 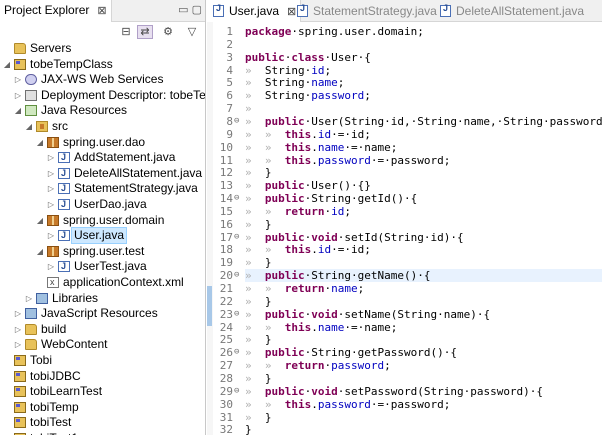 What do you see at coordinates (226, 353) in the screenshot?
I see `line-number: 26` at bounding box center [226, 353].